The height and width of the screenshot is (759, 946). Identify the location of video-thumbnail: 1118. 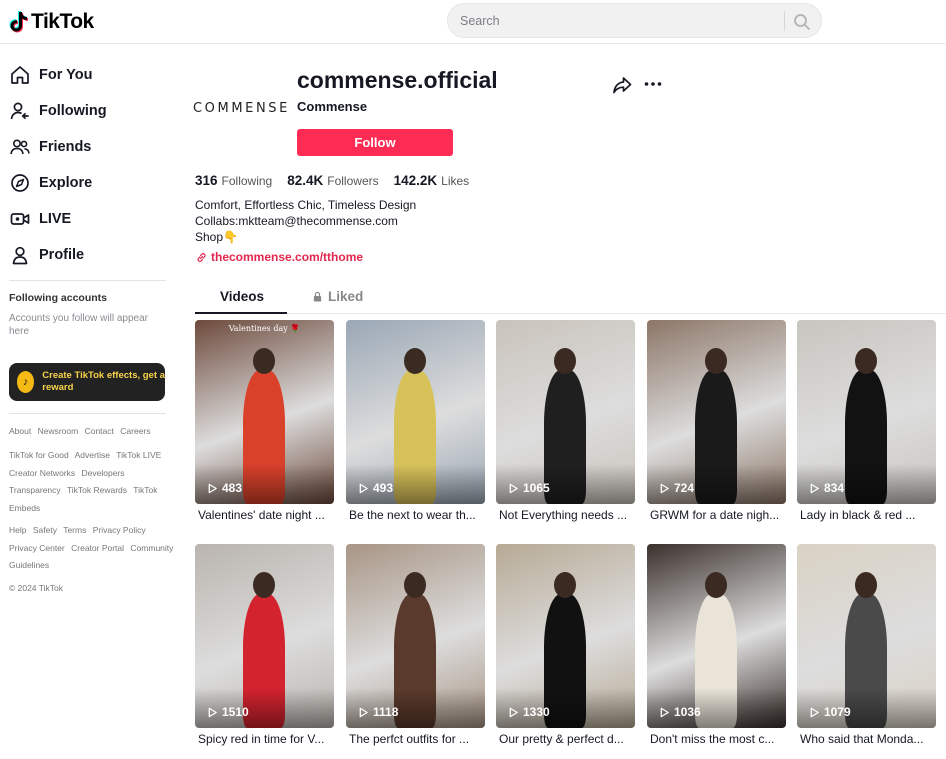
(415, 636).